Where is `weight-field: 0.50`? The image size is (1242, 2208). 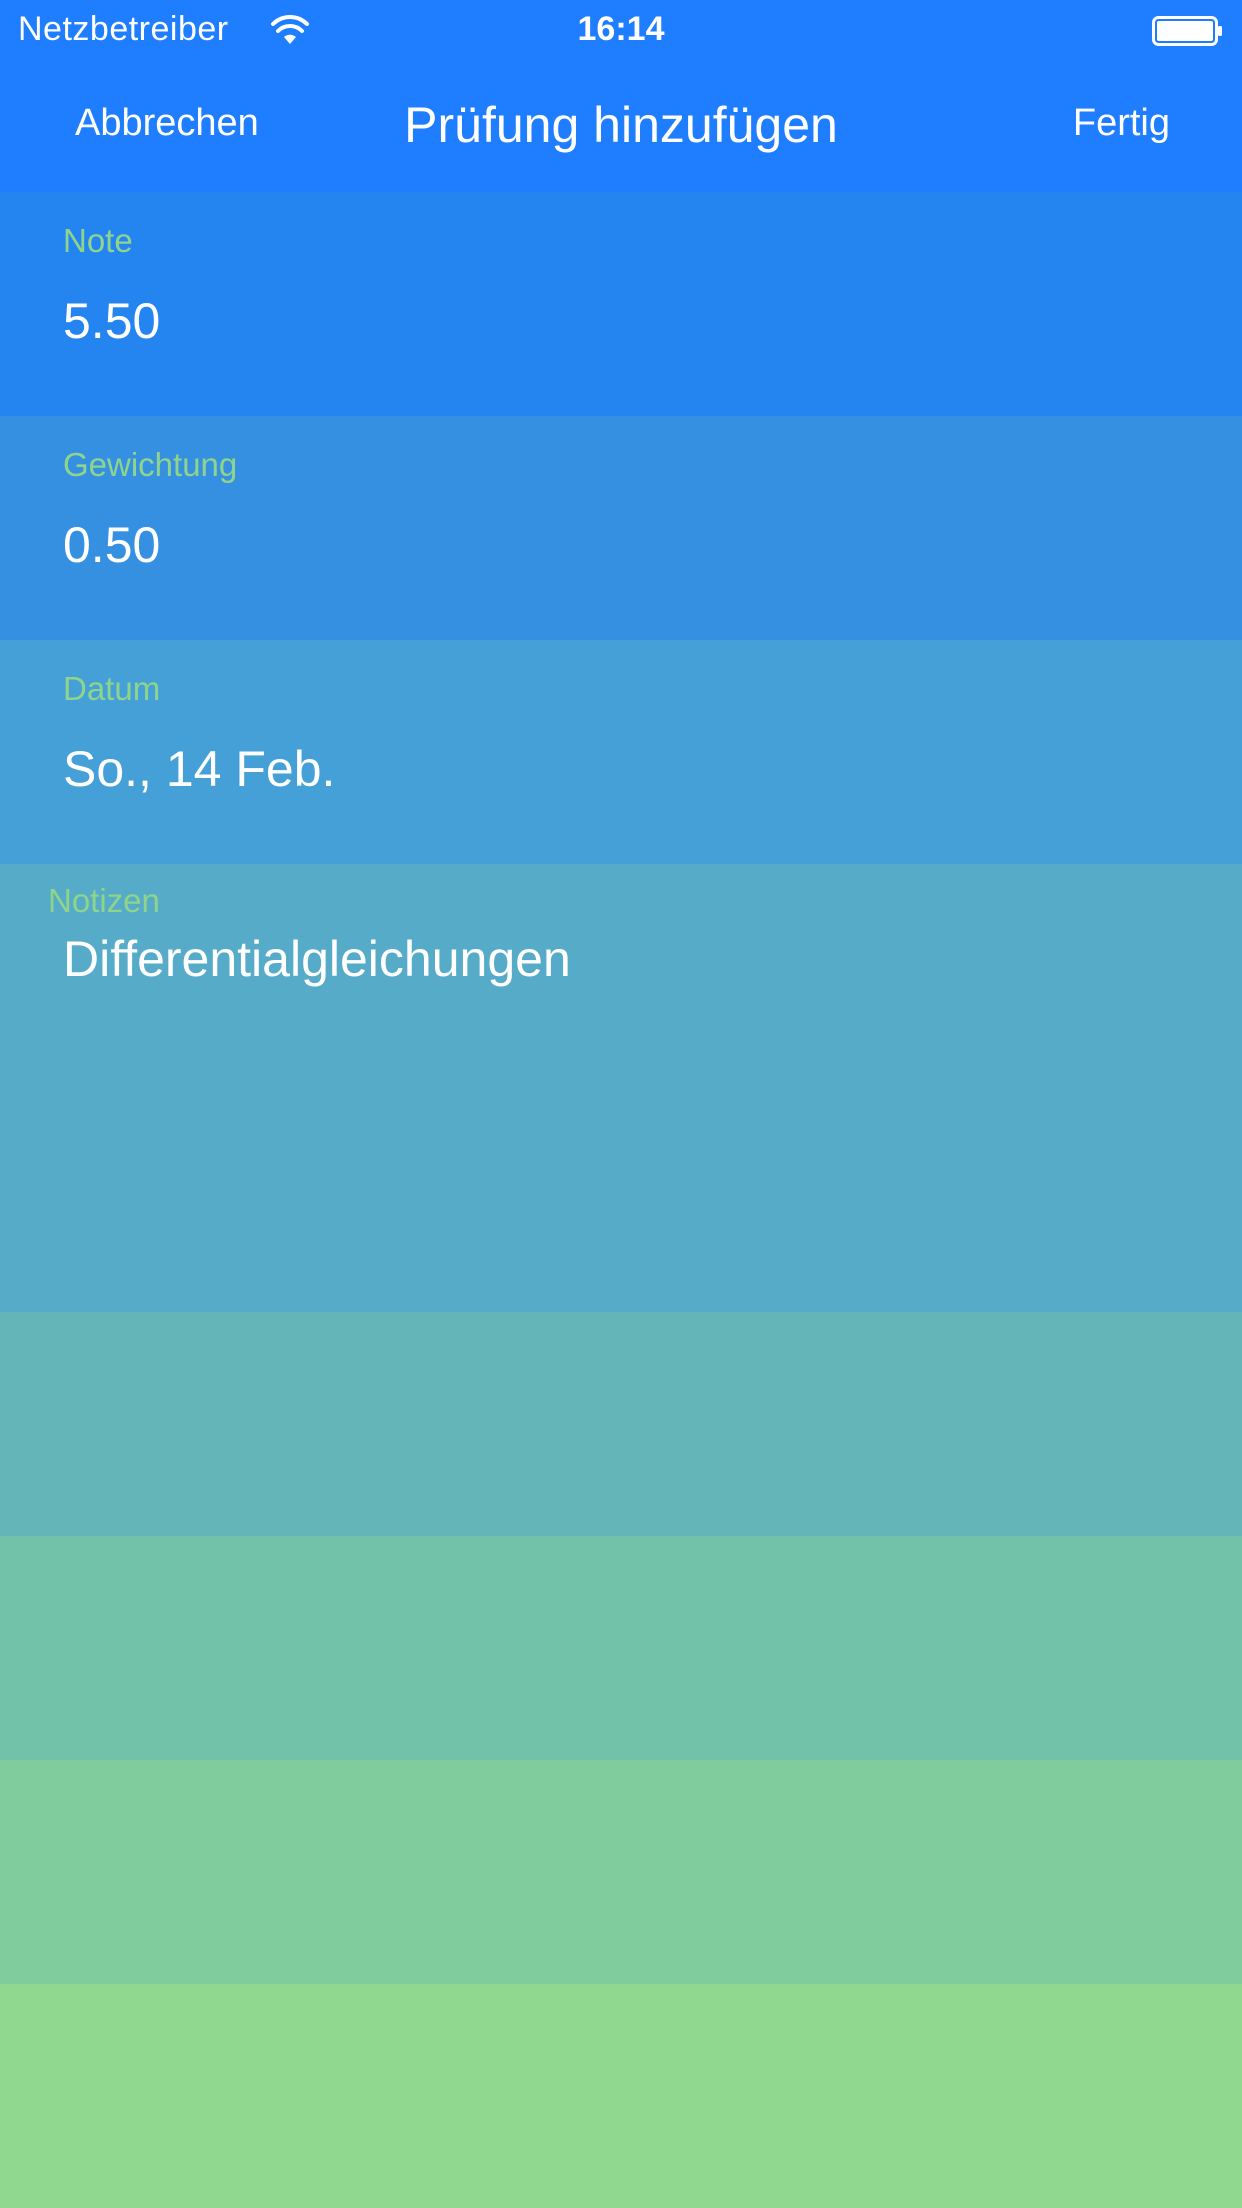
weight-field: 0.50 is located at coordinates (111, 545).